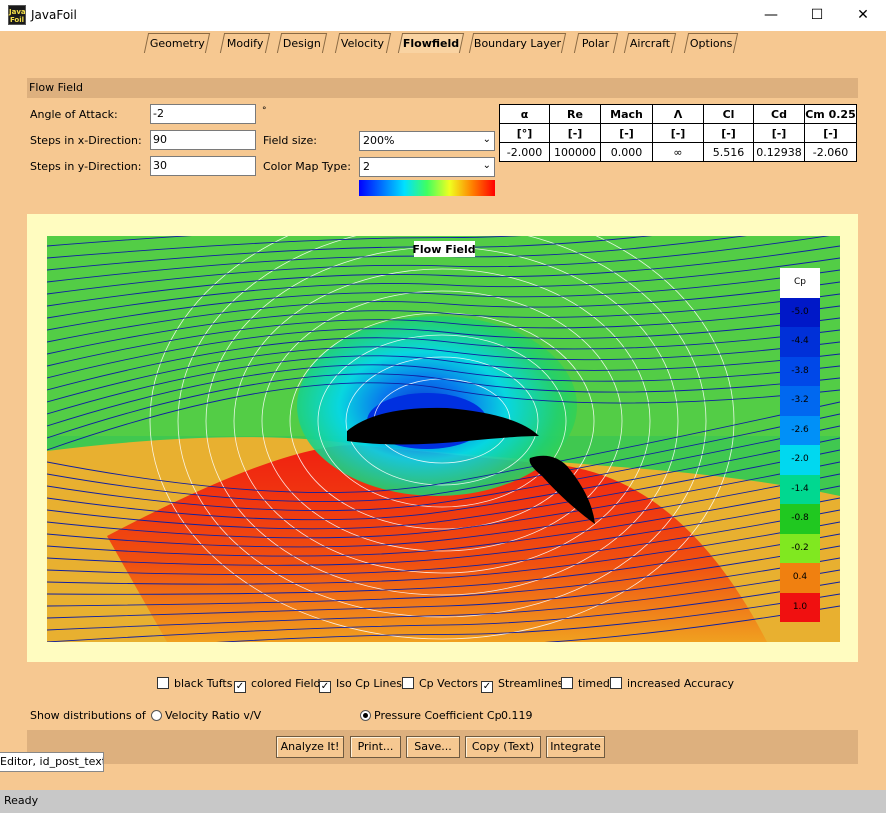 The height and width of the screenshot is (813, 886). I want to click on distributions-label: Show distributions of, so click(88, 715).